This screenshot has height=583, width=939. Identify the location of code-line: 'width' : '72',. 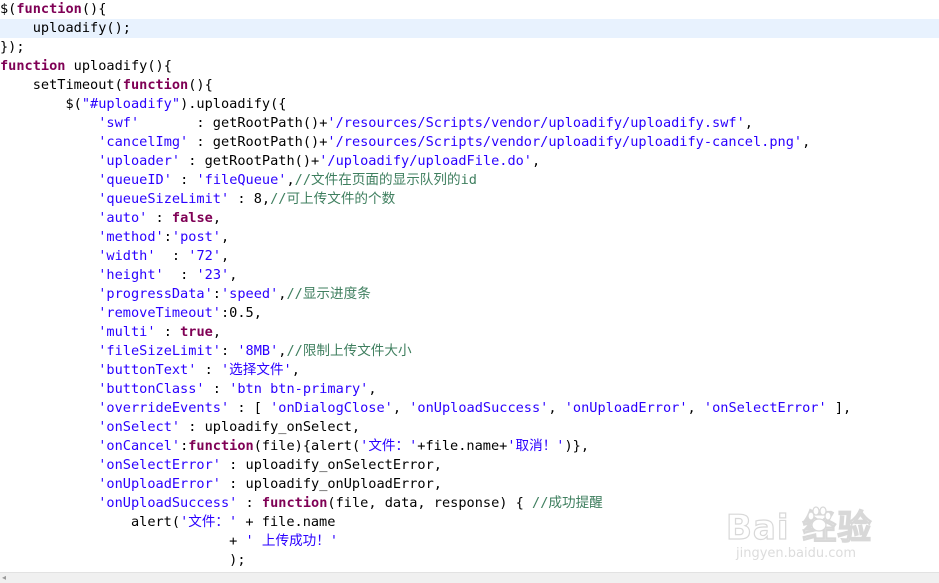
(469, 256).